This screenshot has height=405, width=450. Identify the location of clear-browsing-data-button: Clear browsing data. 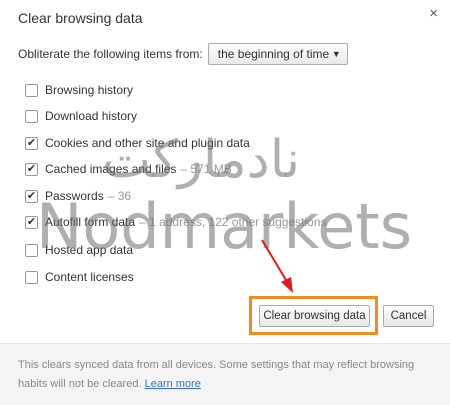
(314, 316).